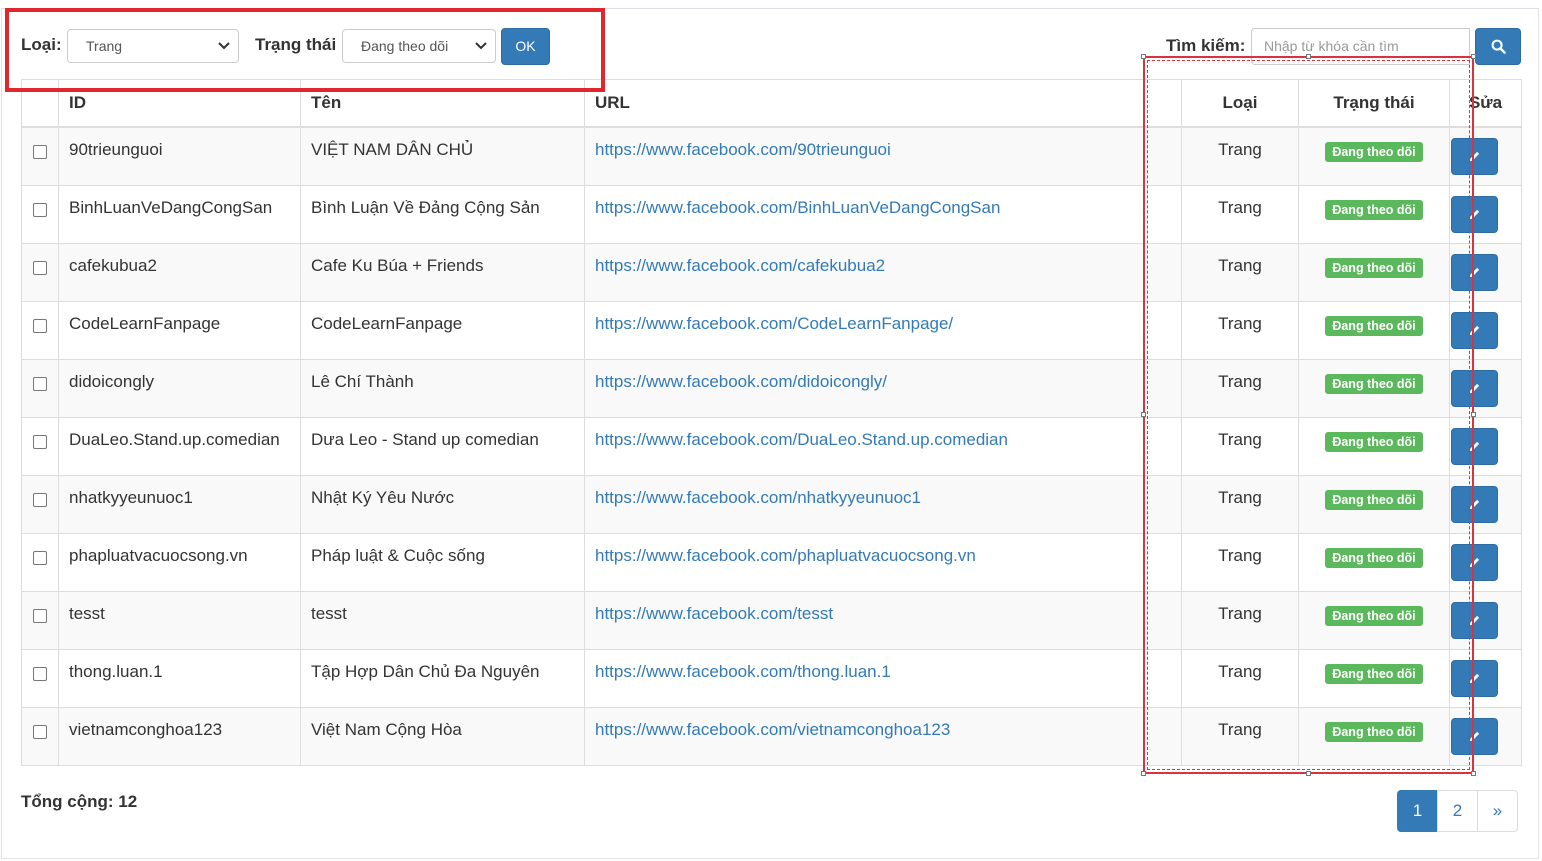  What do you see at coordinates (743, 671) in the screenshot?
I see `row-url-link: https://www.facebook.com/thong.luan.1` at bounding box center [743, 671].